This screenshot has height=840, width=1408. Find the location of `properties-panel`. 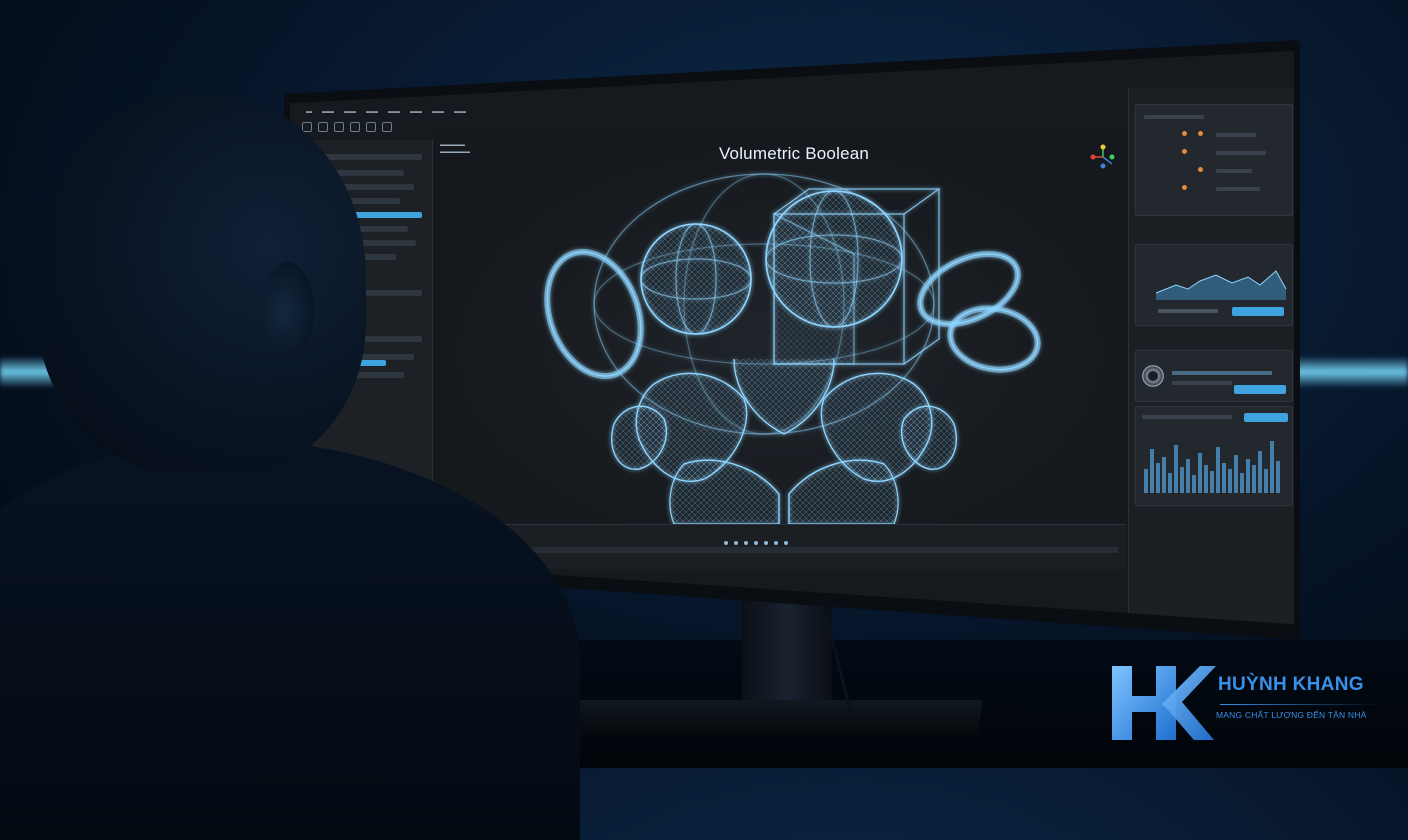

properties-panel is located at coordinates (1211, 356).